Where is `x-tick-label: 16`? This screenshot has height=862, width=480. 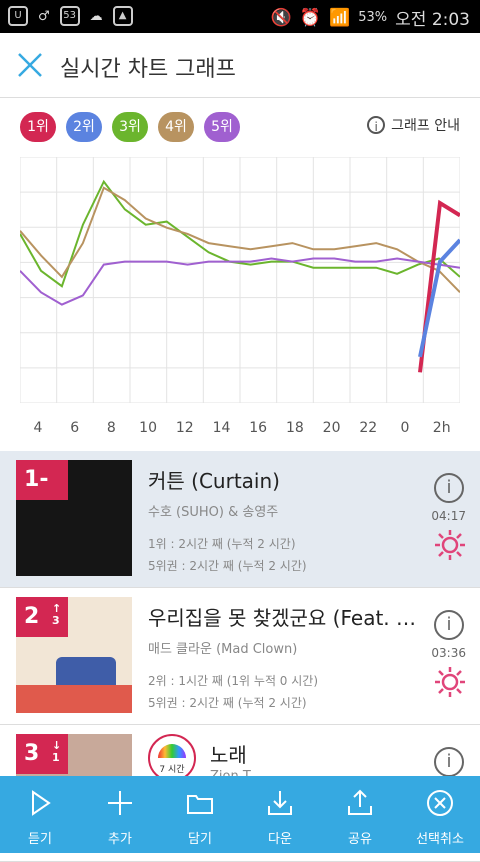
x-tick-label: 16 is located at coordinates (258, 428).